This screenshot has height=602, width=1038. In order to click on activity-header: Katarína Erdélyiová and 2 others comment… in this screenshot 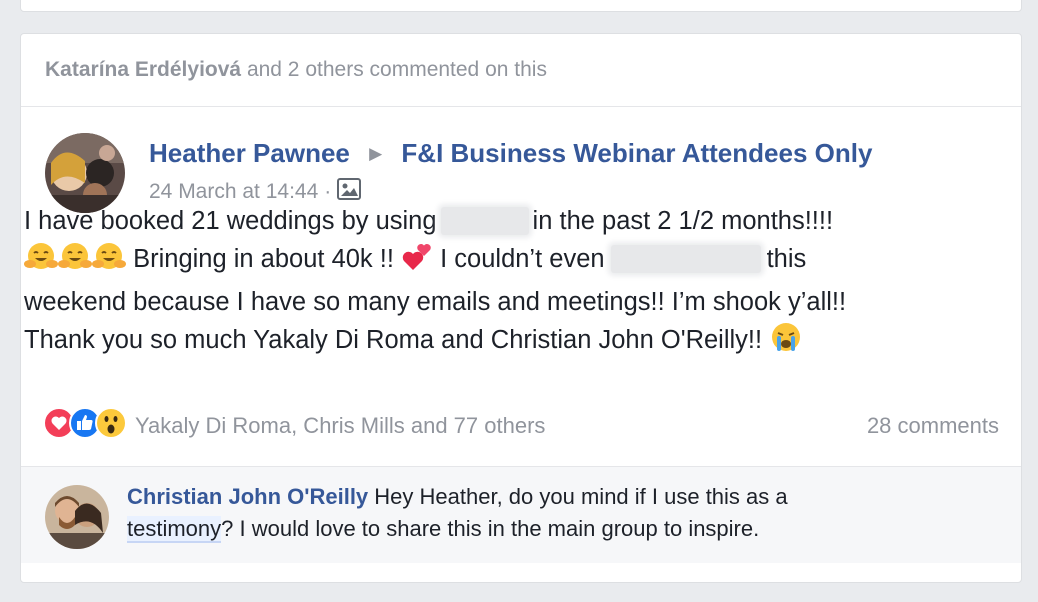, I will do `click(521, 70)`.